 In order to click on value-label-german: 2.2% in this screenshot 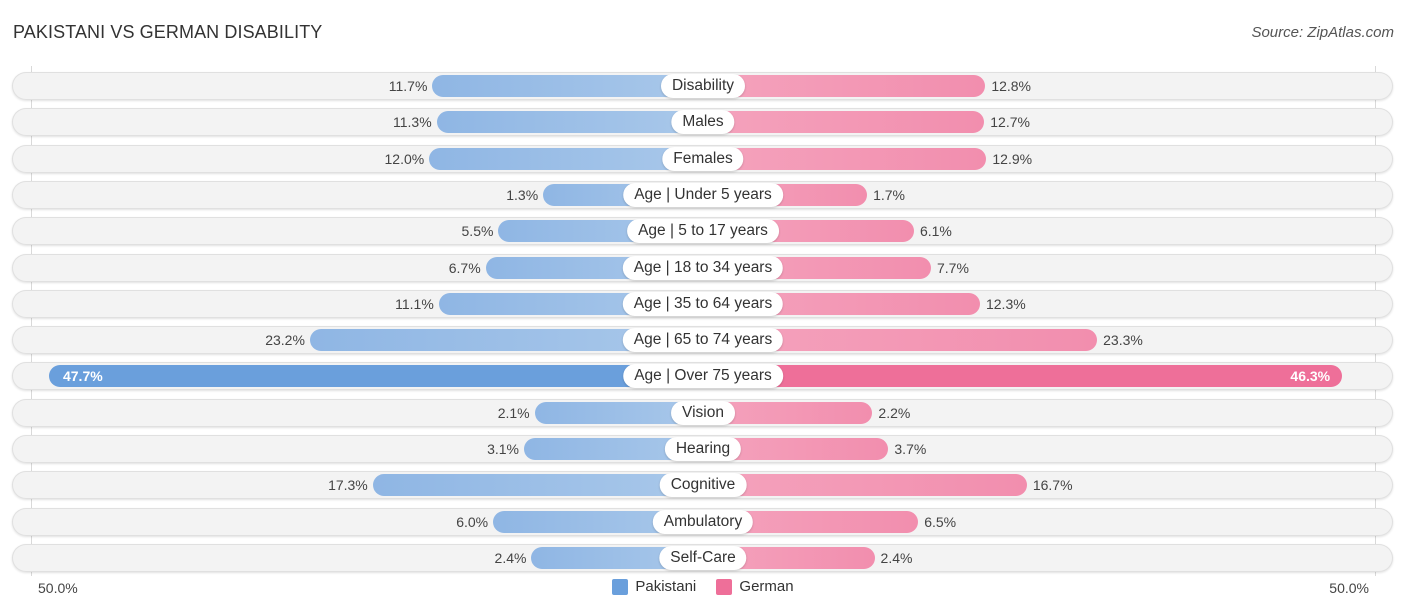, I will do `click(894, 412)`.